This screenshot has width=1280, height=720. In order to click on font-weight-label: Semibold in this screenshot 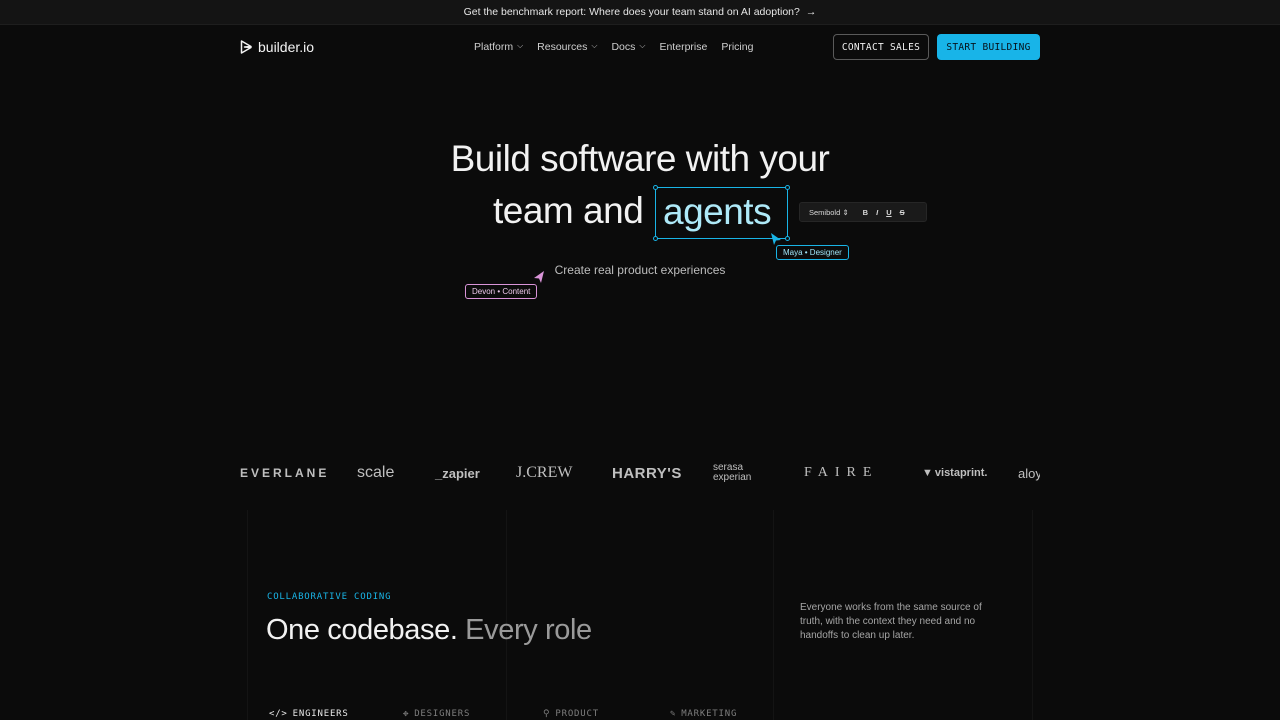, I will do `click(825, 212)`.